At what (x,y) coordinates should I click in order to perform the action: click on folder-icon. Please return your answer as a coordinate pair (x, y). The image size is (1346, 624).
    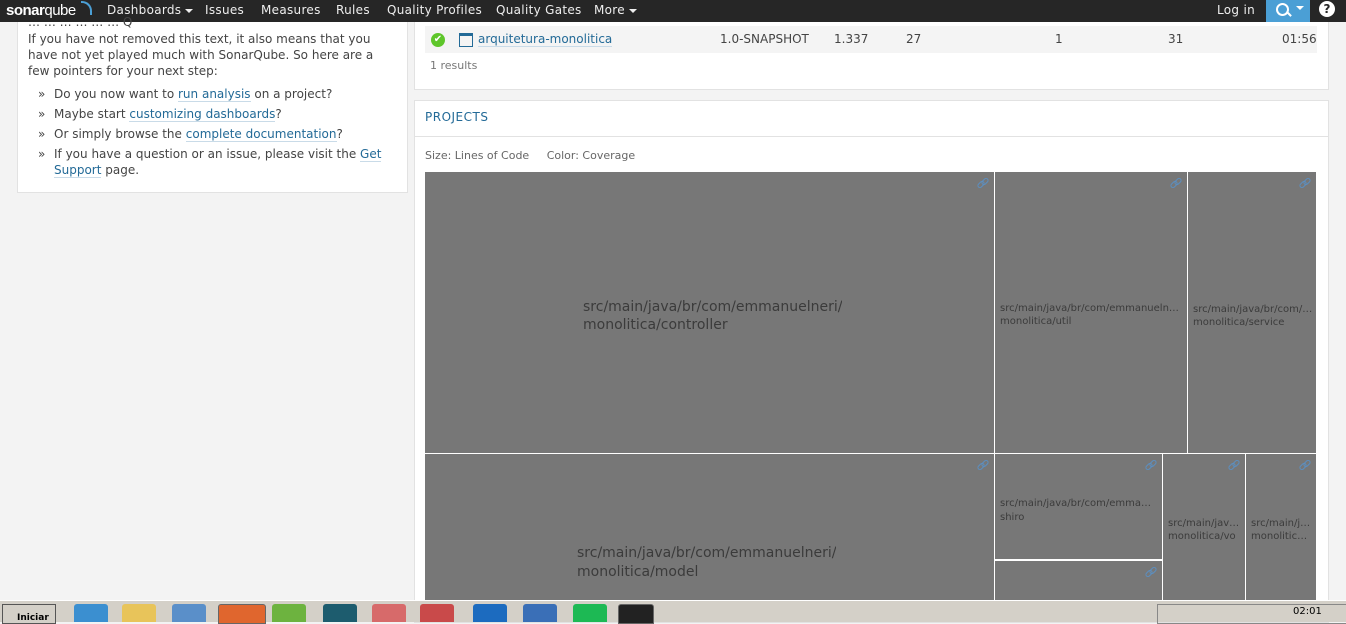
    Looking at the image, I should click on (139, 613).